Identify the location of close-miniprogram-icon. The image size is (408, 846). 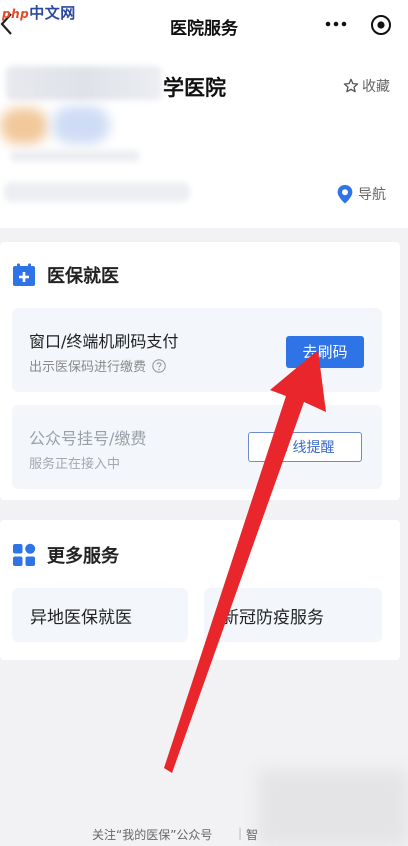
(381, 25).